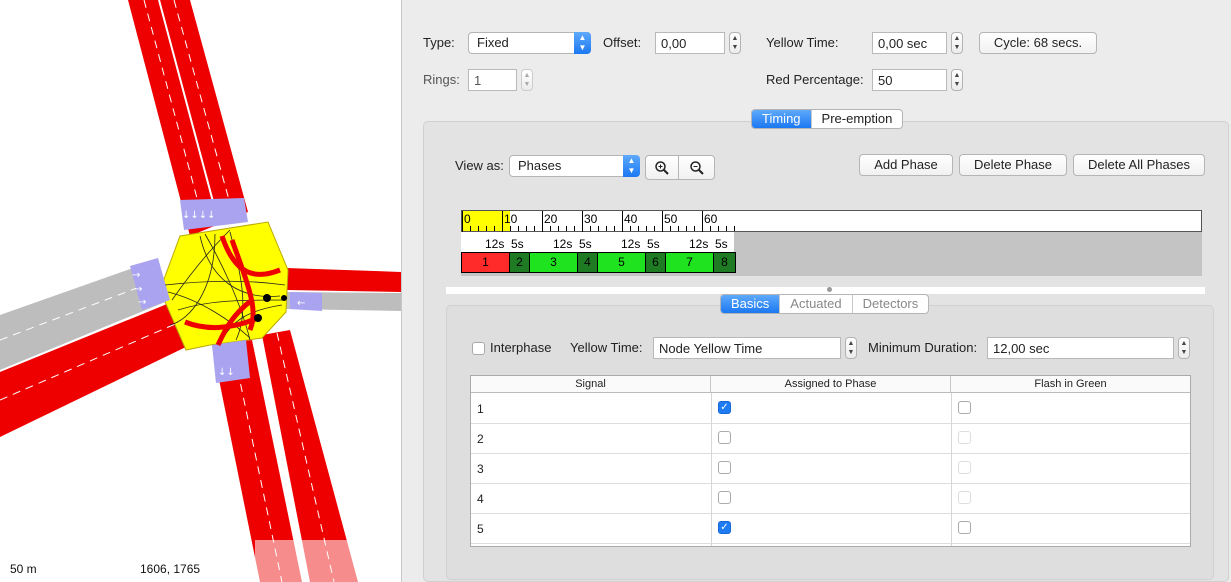 The height and width of the screenshot is (582, 1231). I want to click on tab-actuated: Actuated, so click(816, 304).